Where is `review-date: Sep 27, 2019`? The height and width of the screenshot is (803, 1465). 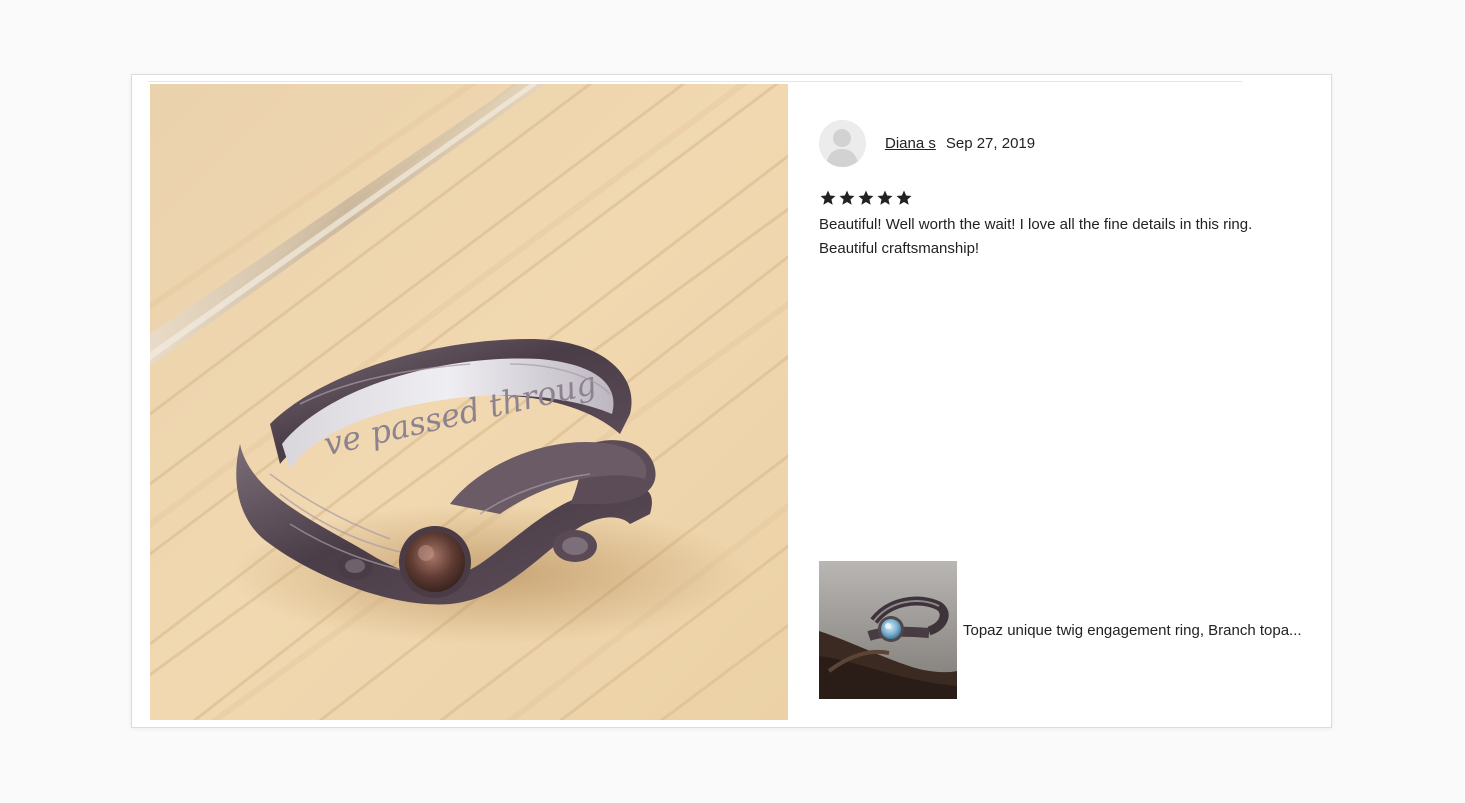
review-date: Sep 27, 2019 is located at coordinates (990, 143).